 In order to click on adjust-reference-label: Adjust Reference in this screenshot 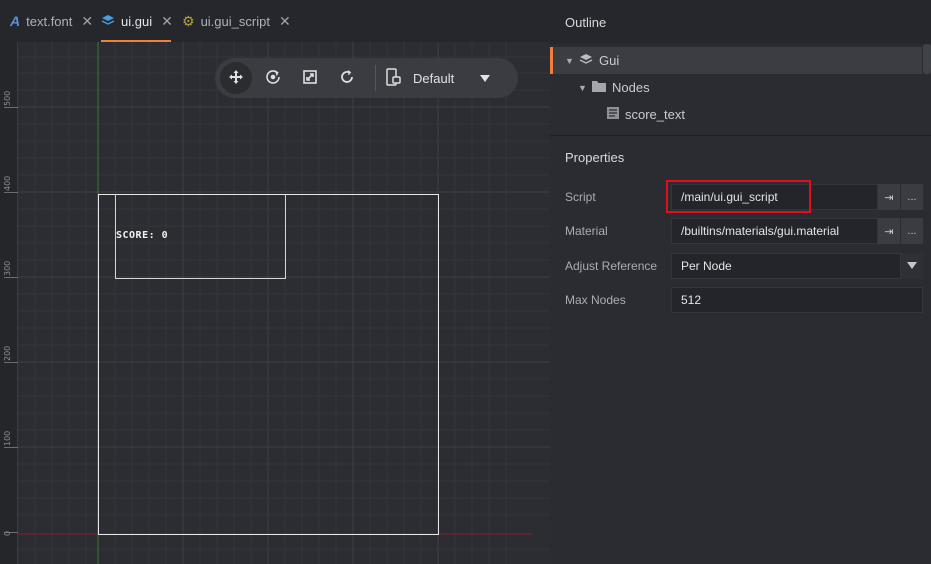, I will do `click(611, 266)`.